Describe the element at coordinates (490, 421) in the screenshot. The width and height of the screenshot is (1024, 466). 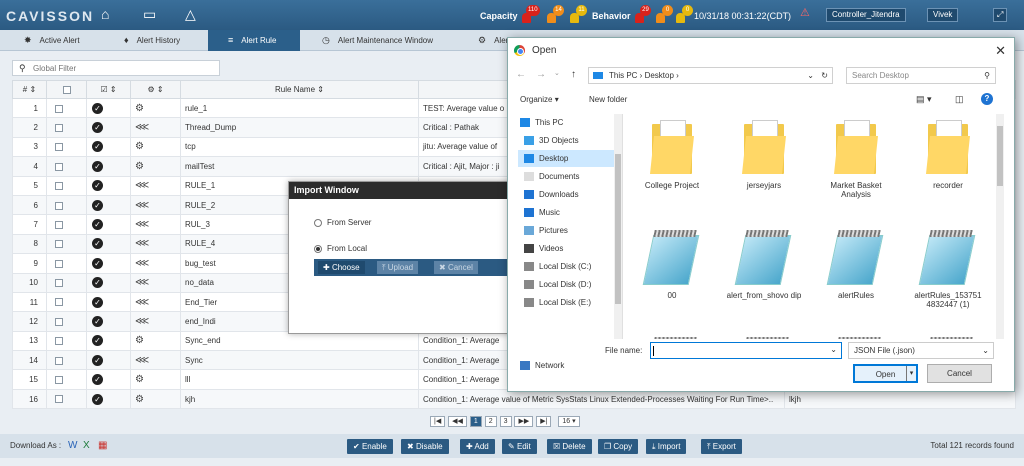
I see `page-2-button: 2` at that location.